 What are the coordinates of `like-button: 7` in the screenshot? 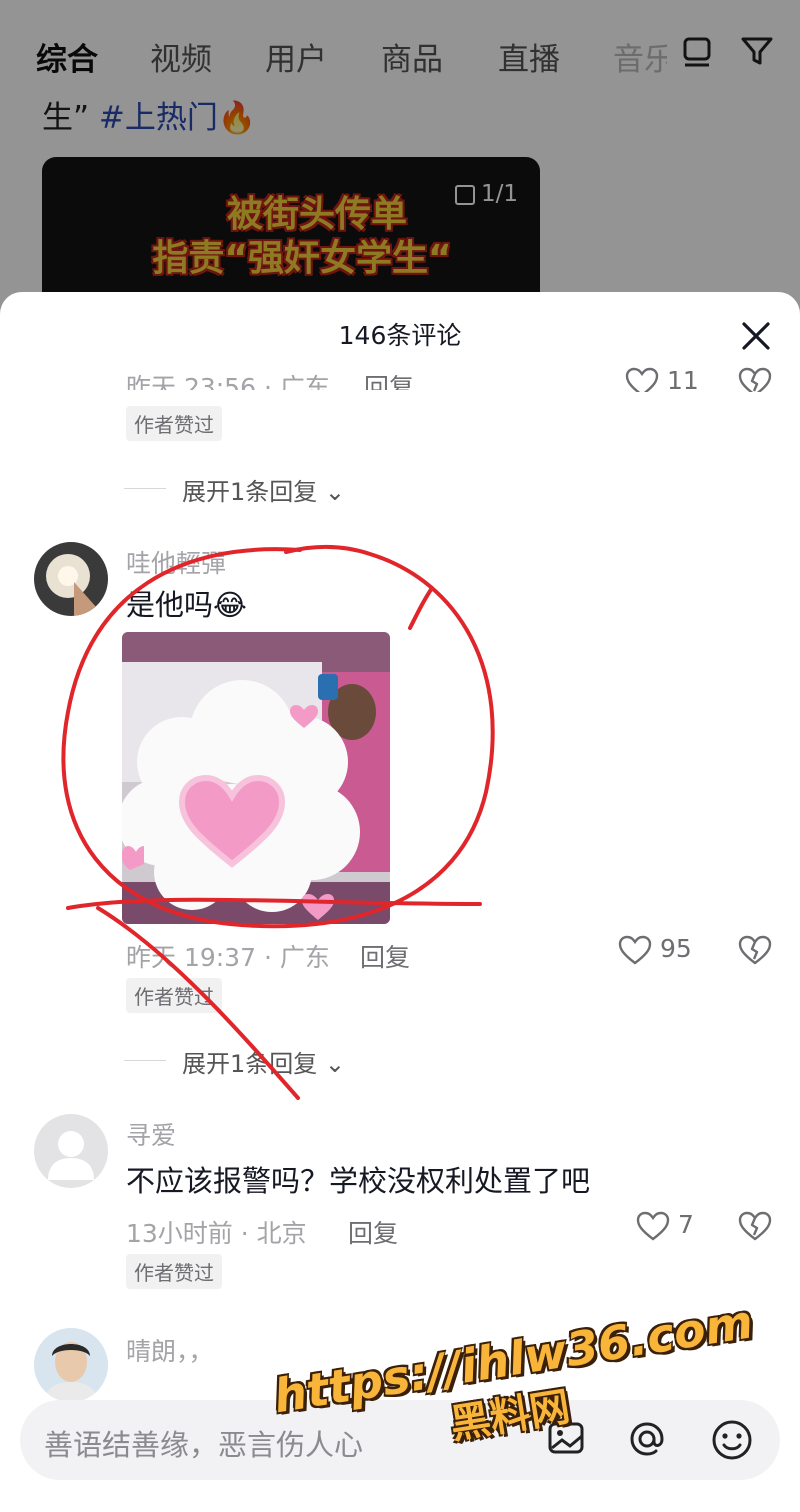 It's located at (665, 1225).